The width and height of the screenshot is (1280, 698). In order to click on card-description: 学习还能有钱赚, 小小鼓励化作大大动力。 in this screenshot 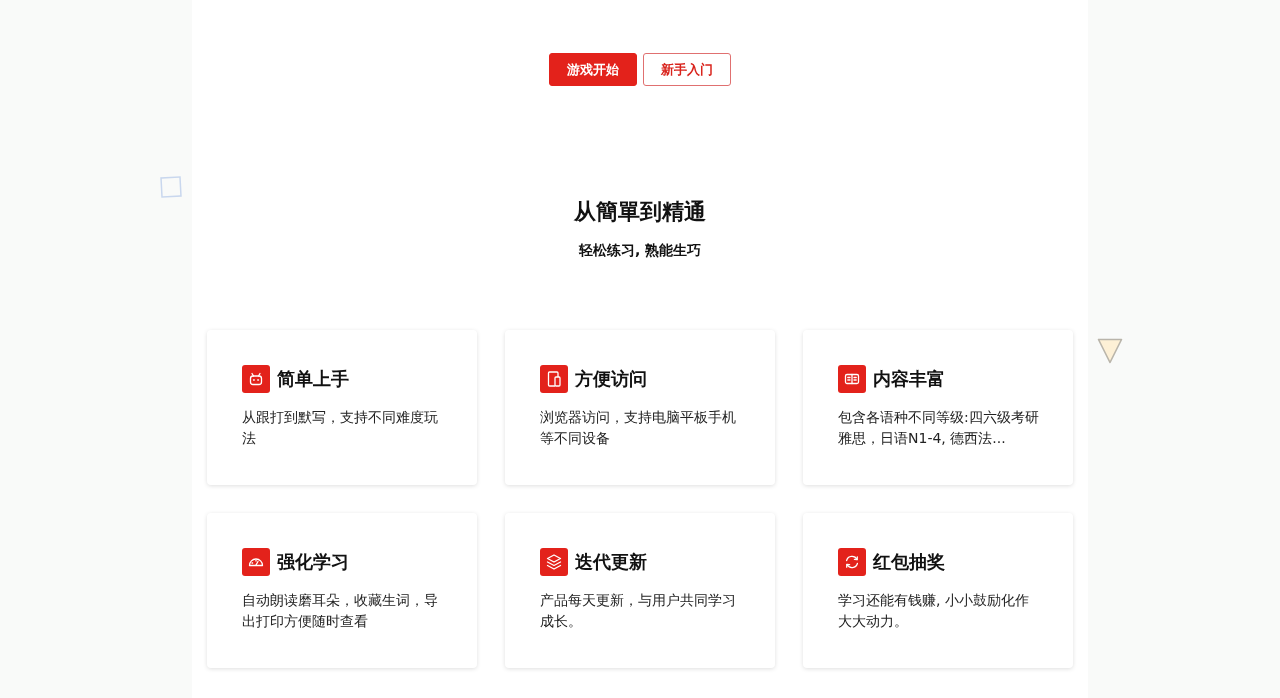, I will do `click(934, 611)`.